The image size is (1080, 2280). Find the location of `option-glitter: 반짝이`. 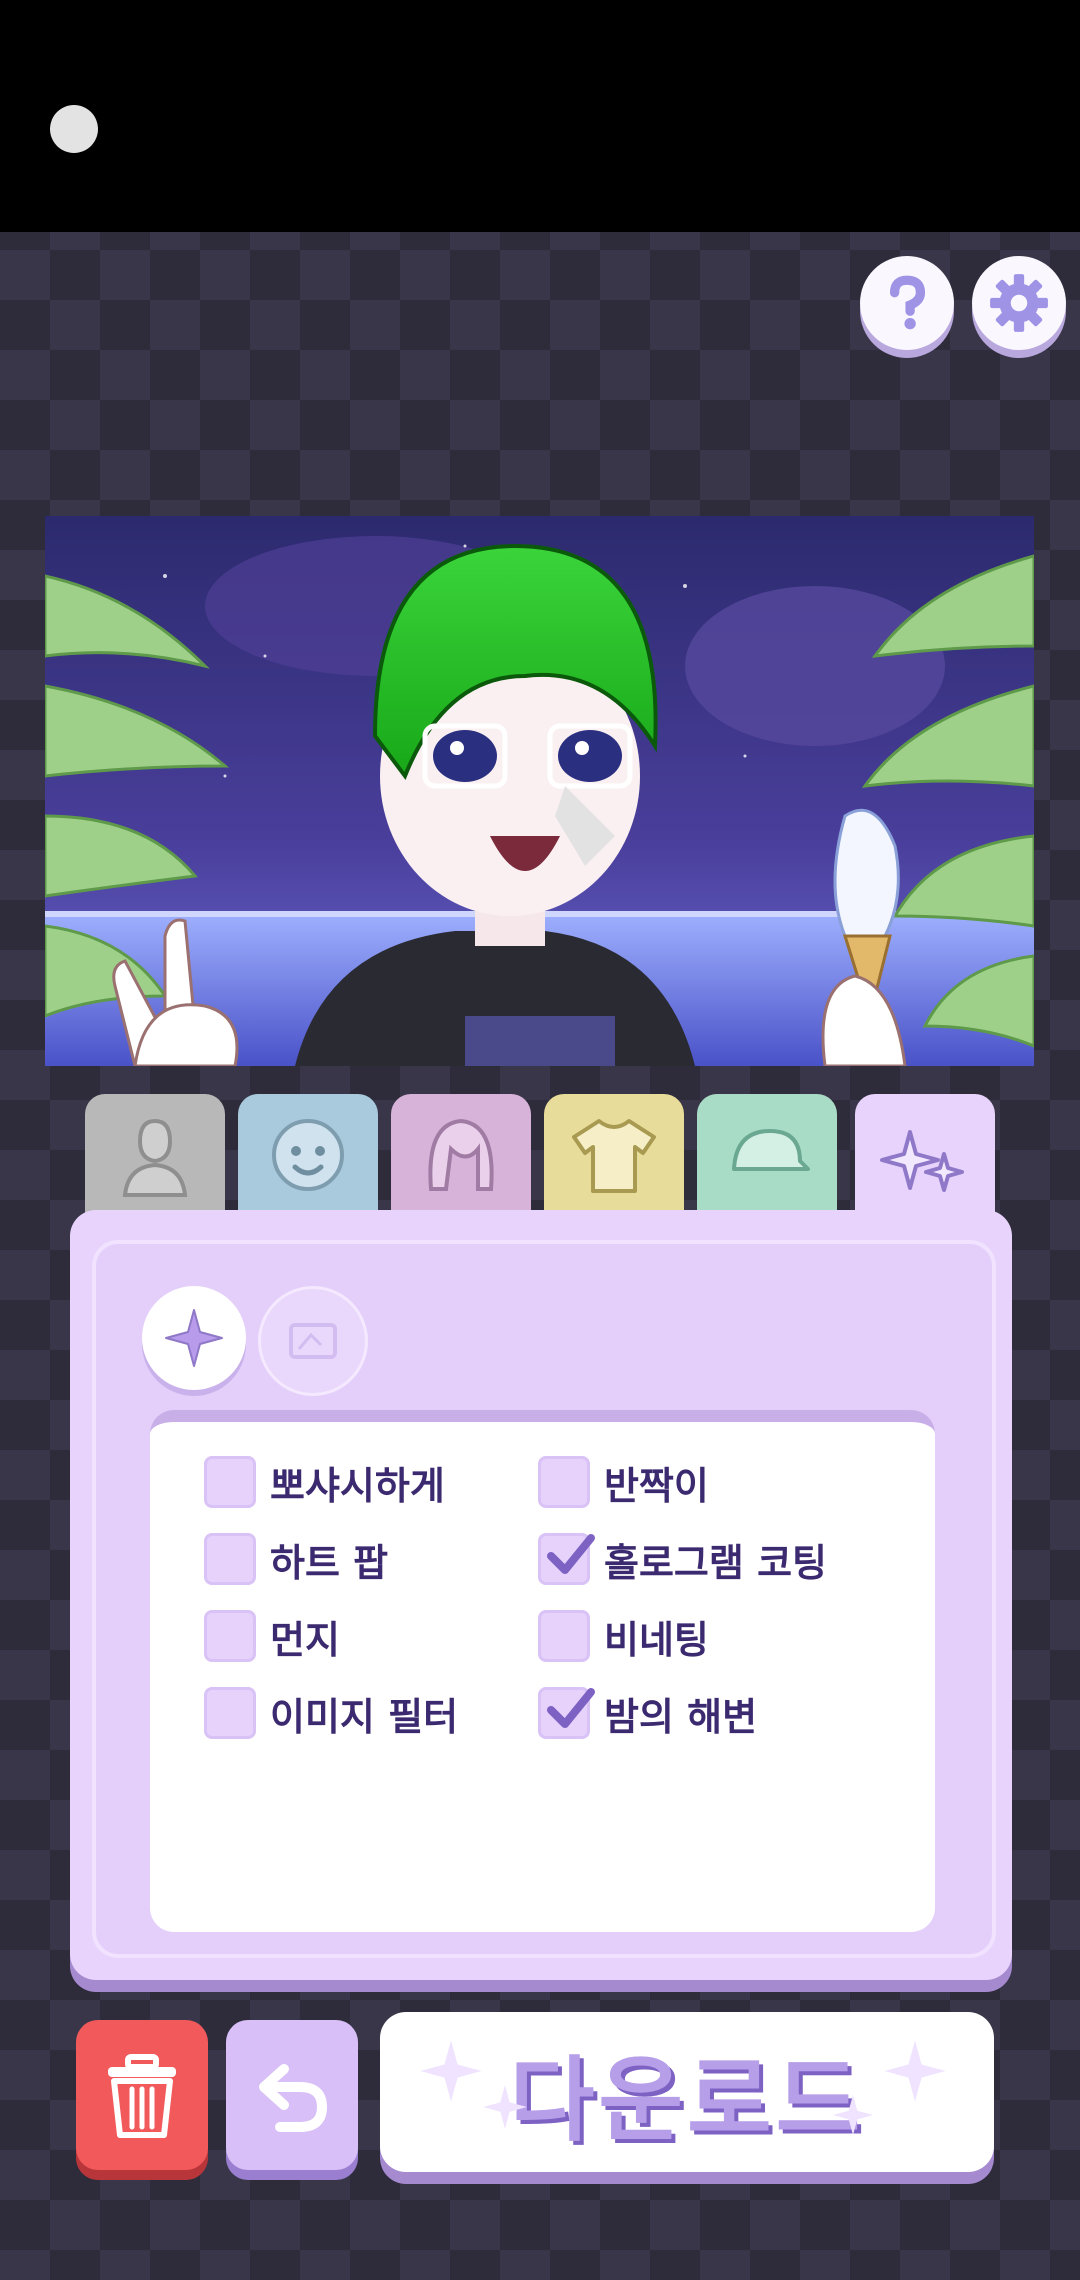

option-glitter: 반짝이 is located at coordinates (623, 1482).